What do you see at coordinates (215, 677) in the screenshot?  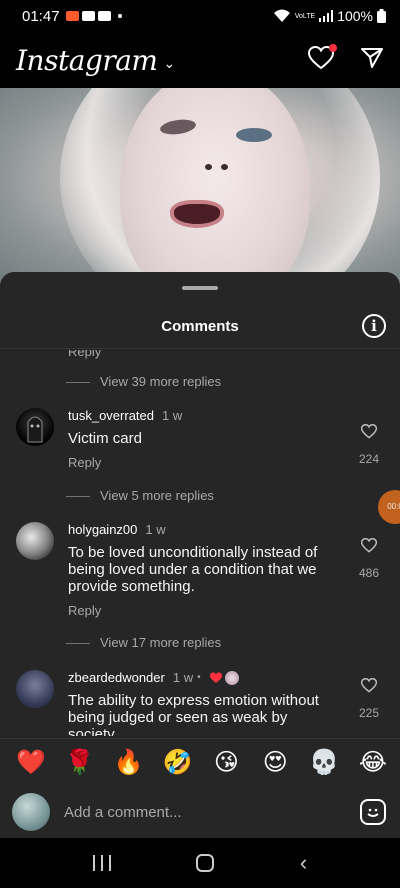 I see `creator-liked-heart-icon` at bounding box center [215, 677].